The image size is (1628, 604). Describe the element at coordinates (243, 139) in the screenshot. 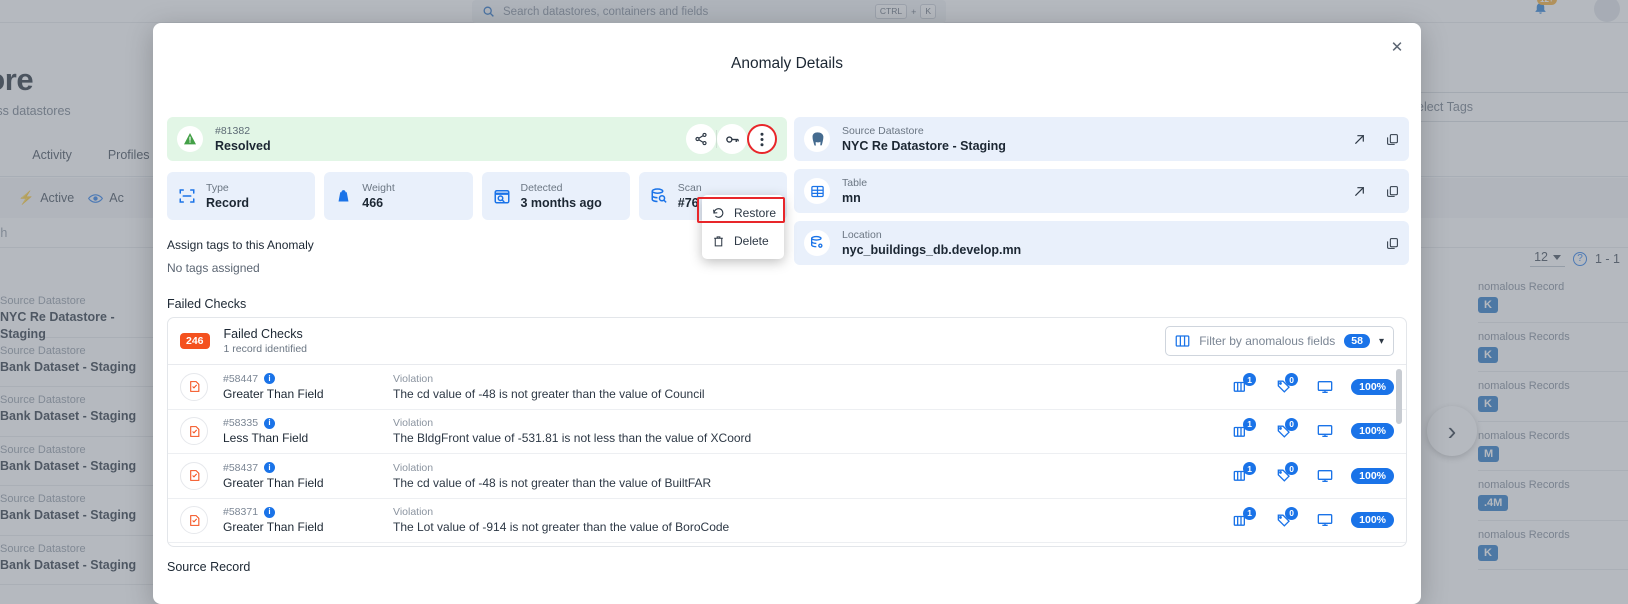

I see `status-text: #81382 Resolved` at that location.